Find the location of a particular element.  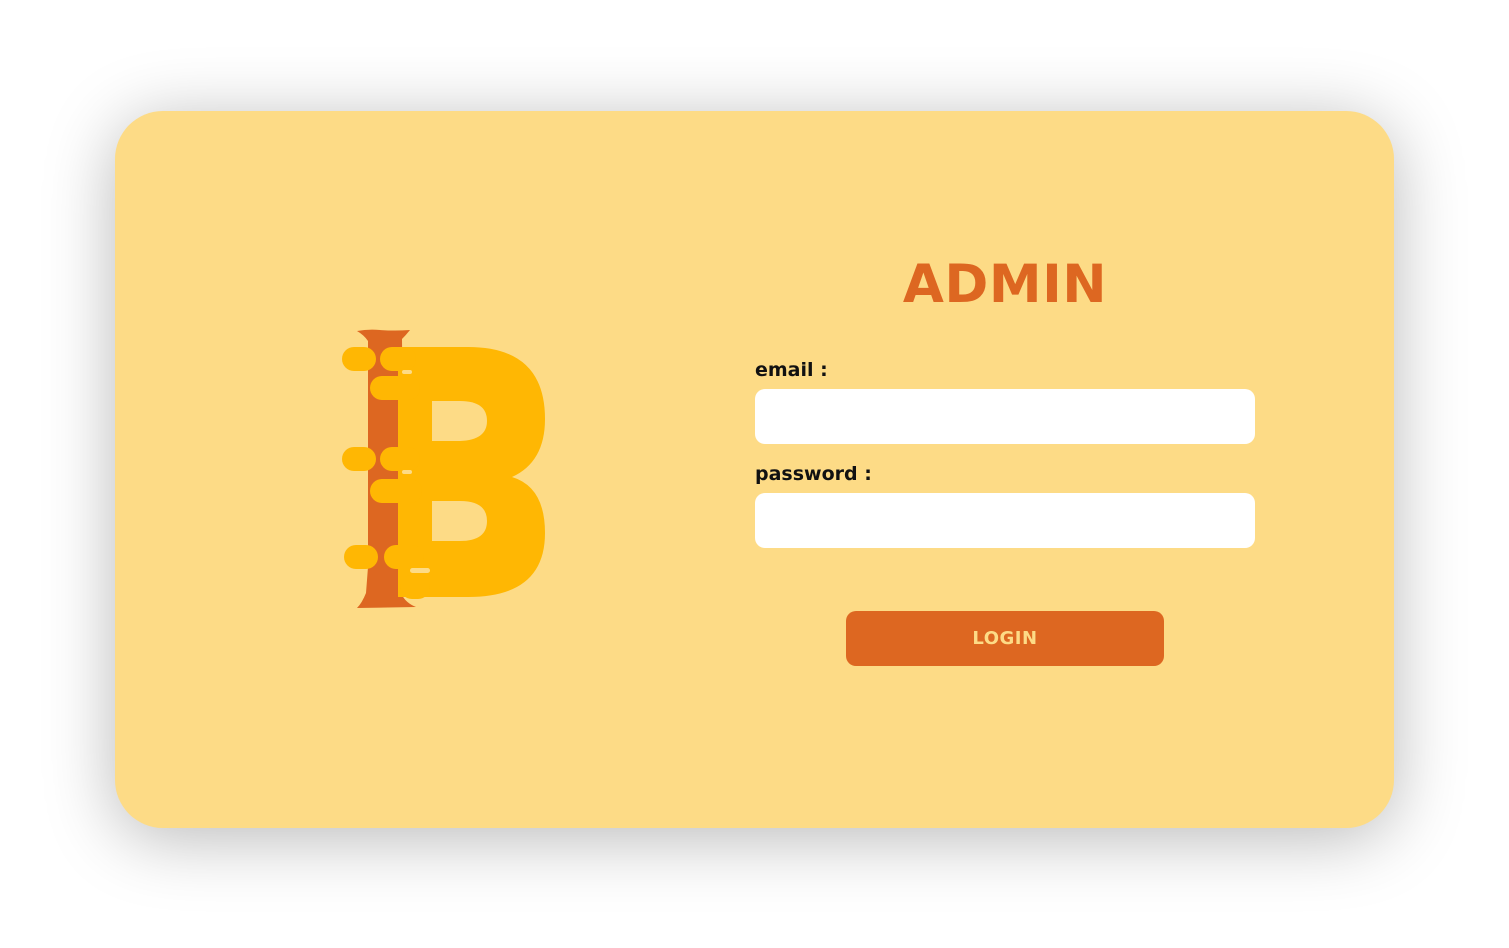

login-button: LOGIN is located at coordinates (1005, 638).